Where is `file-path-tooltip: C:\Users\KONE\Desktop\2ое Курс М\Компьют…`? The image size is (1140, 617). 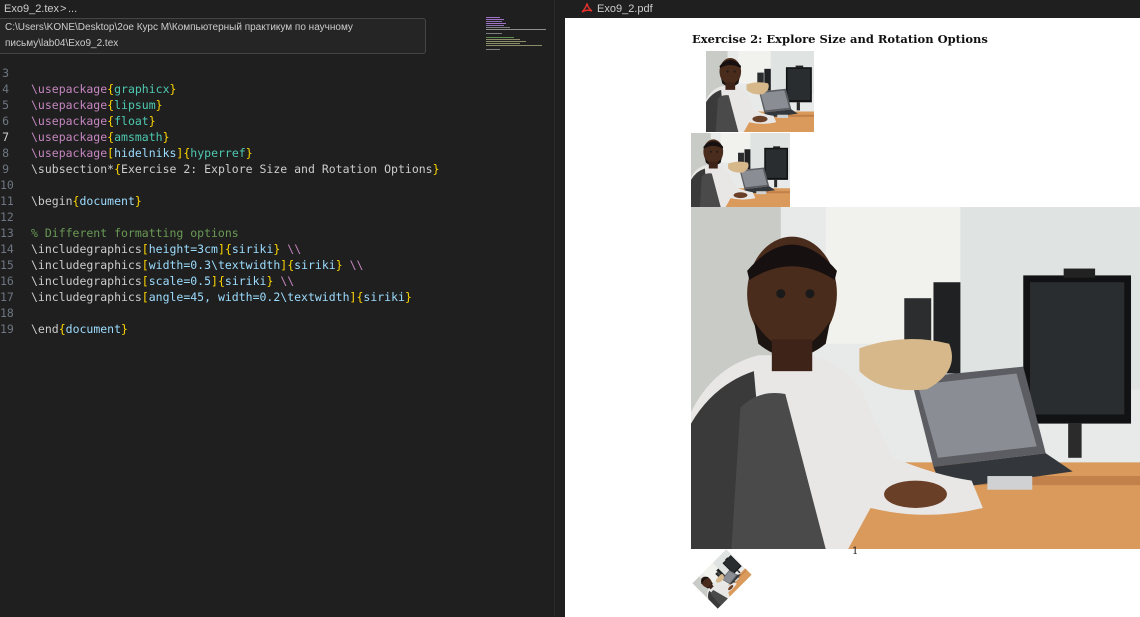
file-path-tooltip: C:\Users\KONE\Desktop\2ое Курс М\Компьют… is located at coordinates (213, 36).